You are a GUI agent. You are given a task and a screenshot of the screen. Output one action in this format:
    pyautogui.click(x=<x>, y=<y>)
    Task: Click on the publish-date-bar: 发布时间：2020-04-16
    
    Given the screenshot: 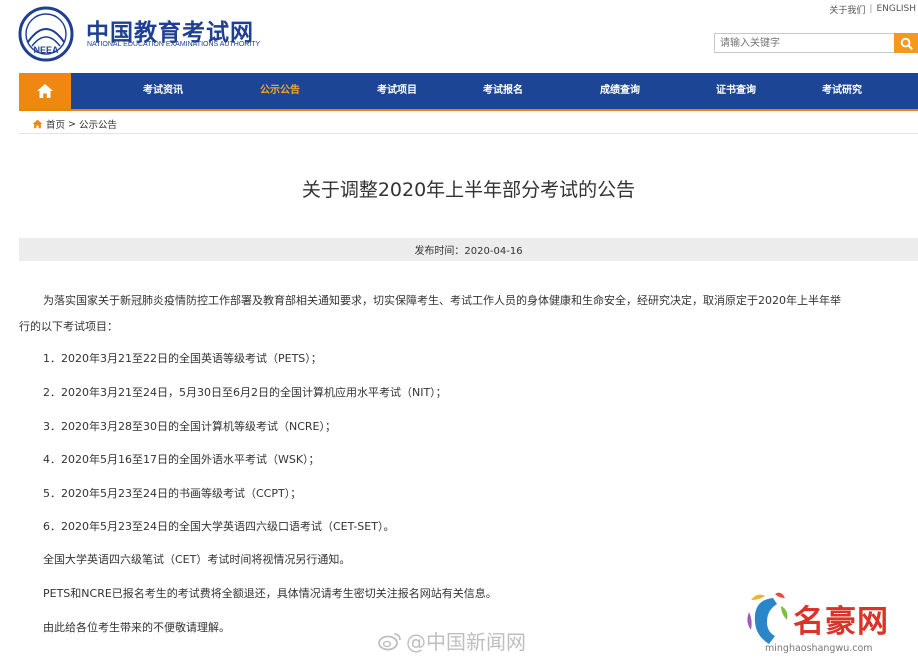 What is the action you would take?
    pyautogui.click(x=468, y=249)
    